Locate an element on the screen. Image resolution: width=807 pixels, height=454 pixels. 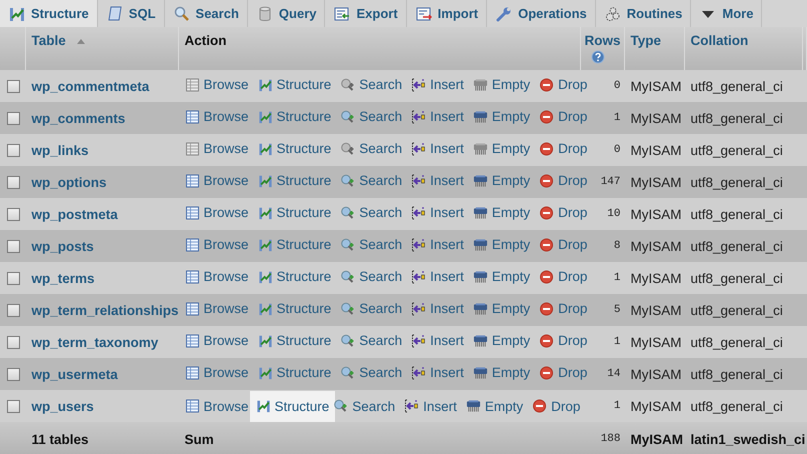
table-row: wp_postmeta Browse Structure Search Insert Empty Drop 10 MyISAM utf8_general_ci is located at coordinates (403, 214).